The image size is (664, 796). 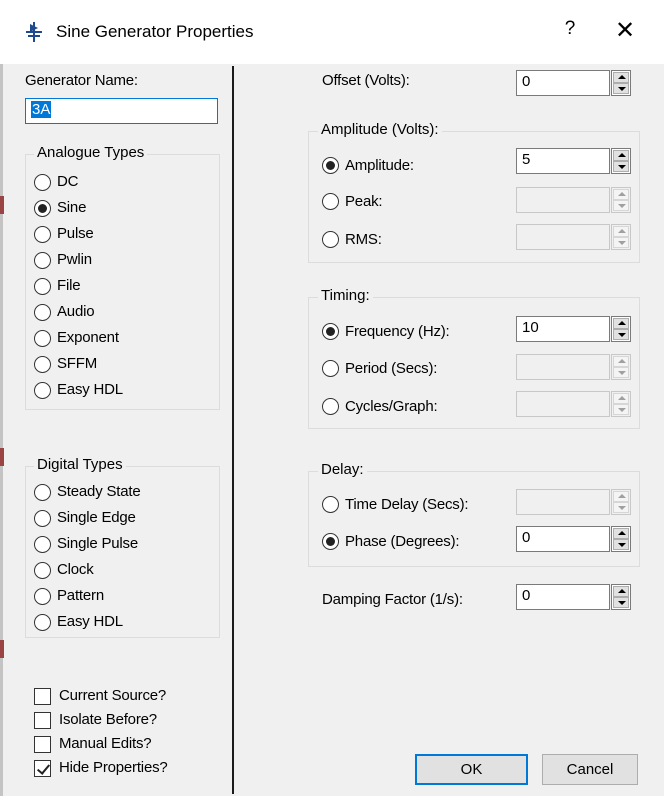 I want to click on digital-clock-label: Clock, so click(x=75, y=569).